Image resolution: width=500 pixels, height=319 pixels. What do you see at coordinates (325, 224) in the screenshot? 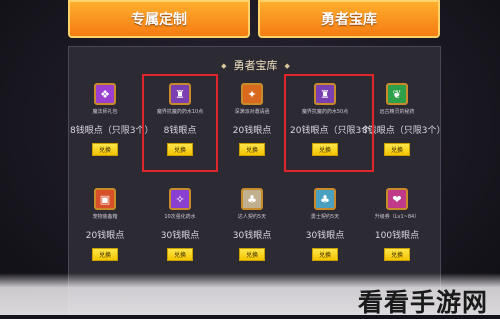
I see `shop-item: ♣ 勇士契约5天 30钱眼点兑换` at bounding box center [325, 224].